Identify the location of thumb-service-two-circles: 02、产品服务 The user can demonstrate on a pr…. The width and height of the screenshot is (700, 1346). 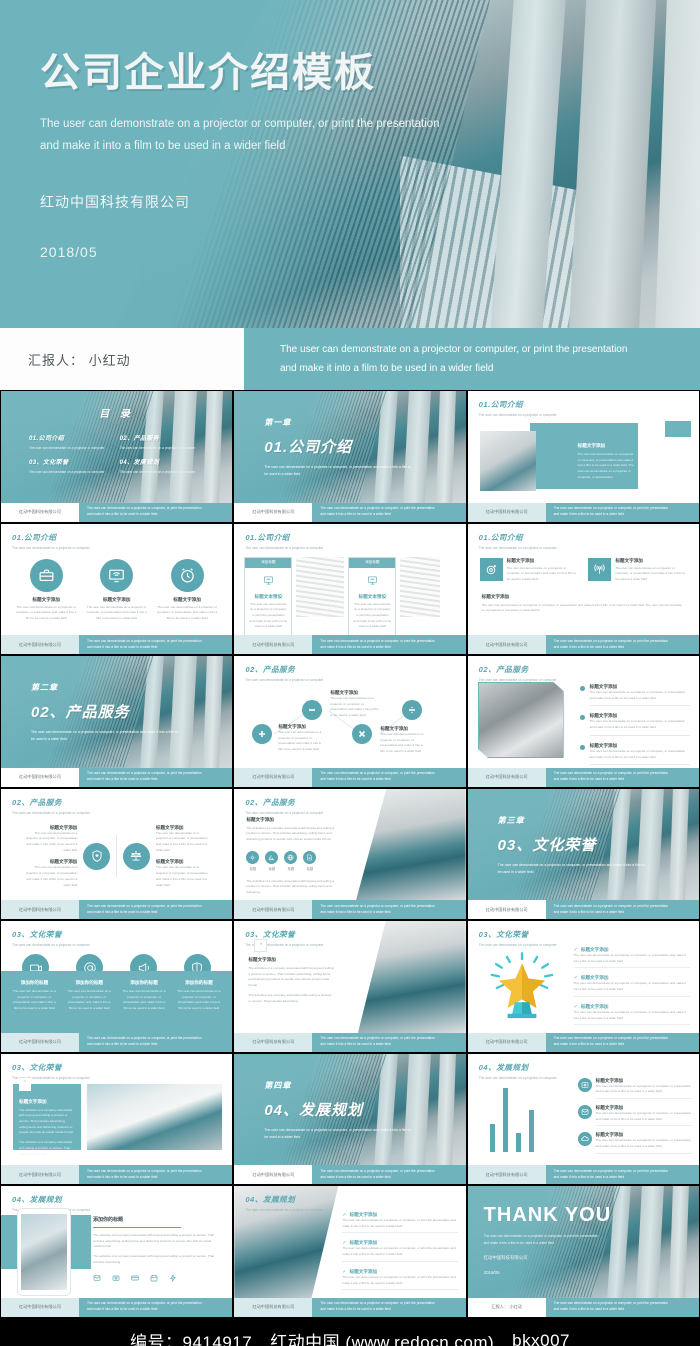
(117, 853).